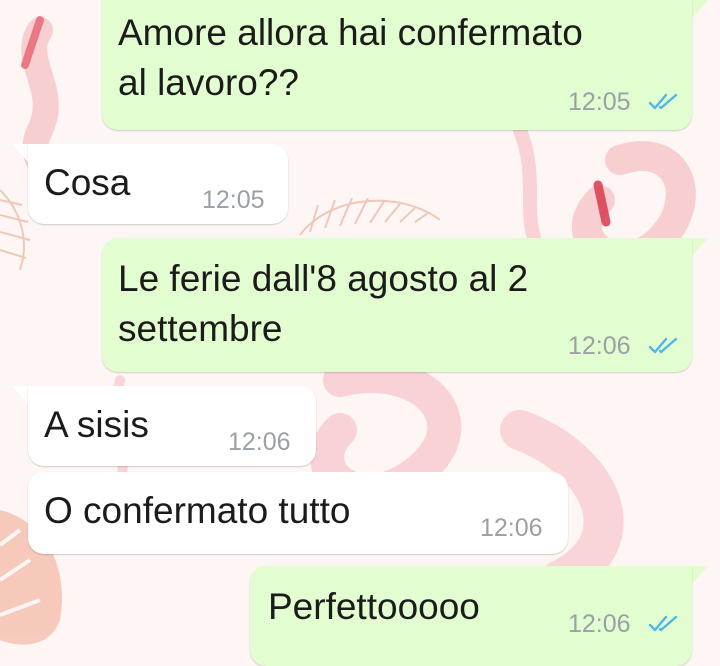 The image size is (720, 666). Describe the element at coordinates (96, 424) in the screenshot. I see `message-text: A sisis` at that location.